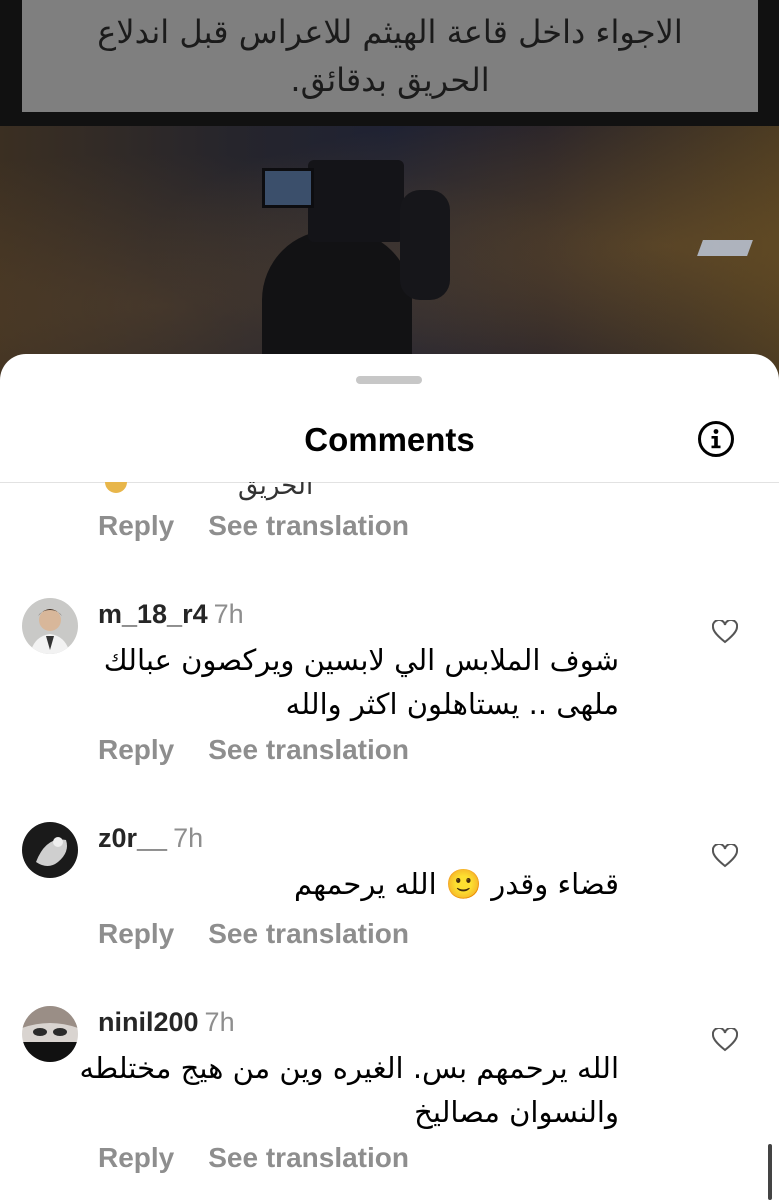  What do you see at coordinates (516, 1112) in the screenshot?
I see `comment-text-line-2: والنسوان مصاليخ` at bounding box center [516, 1112].